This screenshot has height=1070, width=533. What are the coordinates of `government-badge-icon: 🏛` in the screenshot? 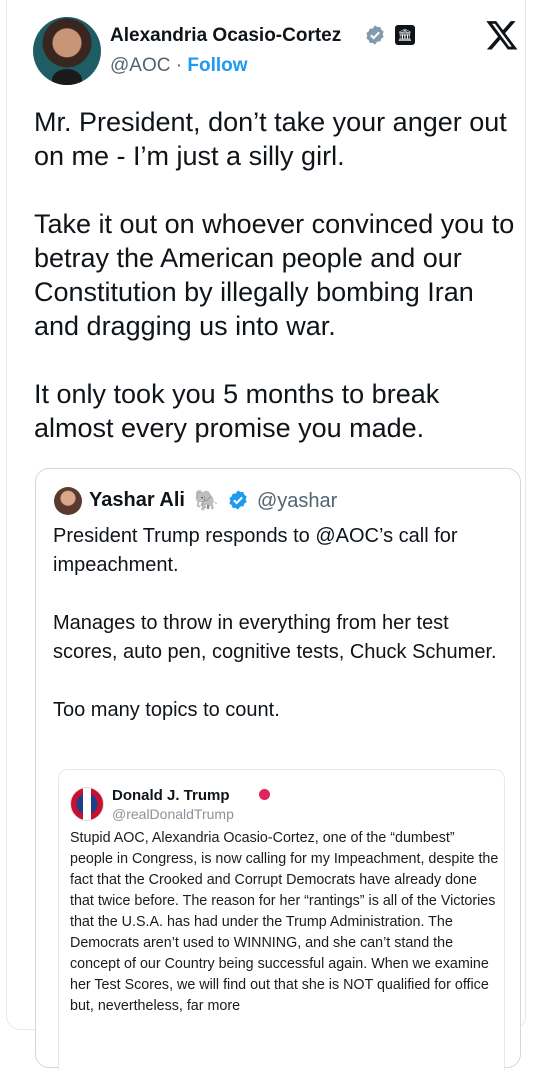 It's located at (405, 35).